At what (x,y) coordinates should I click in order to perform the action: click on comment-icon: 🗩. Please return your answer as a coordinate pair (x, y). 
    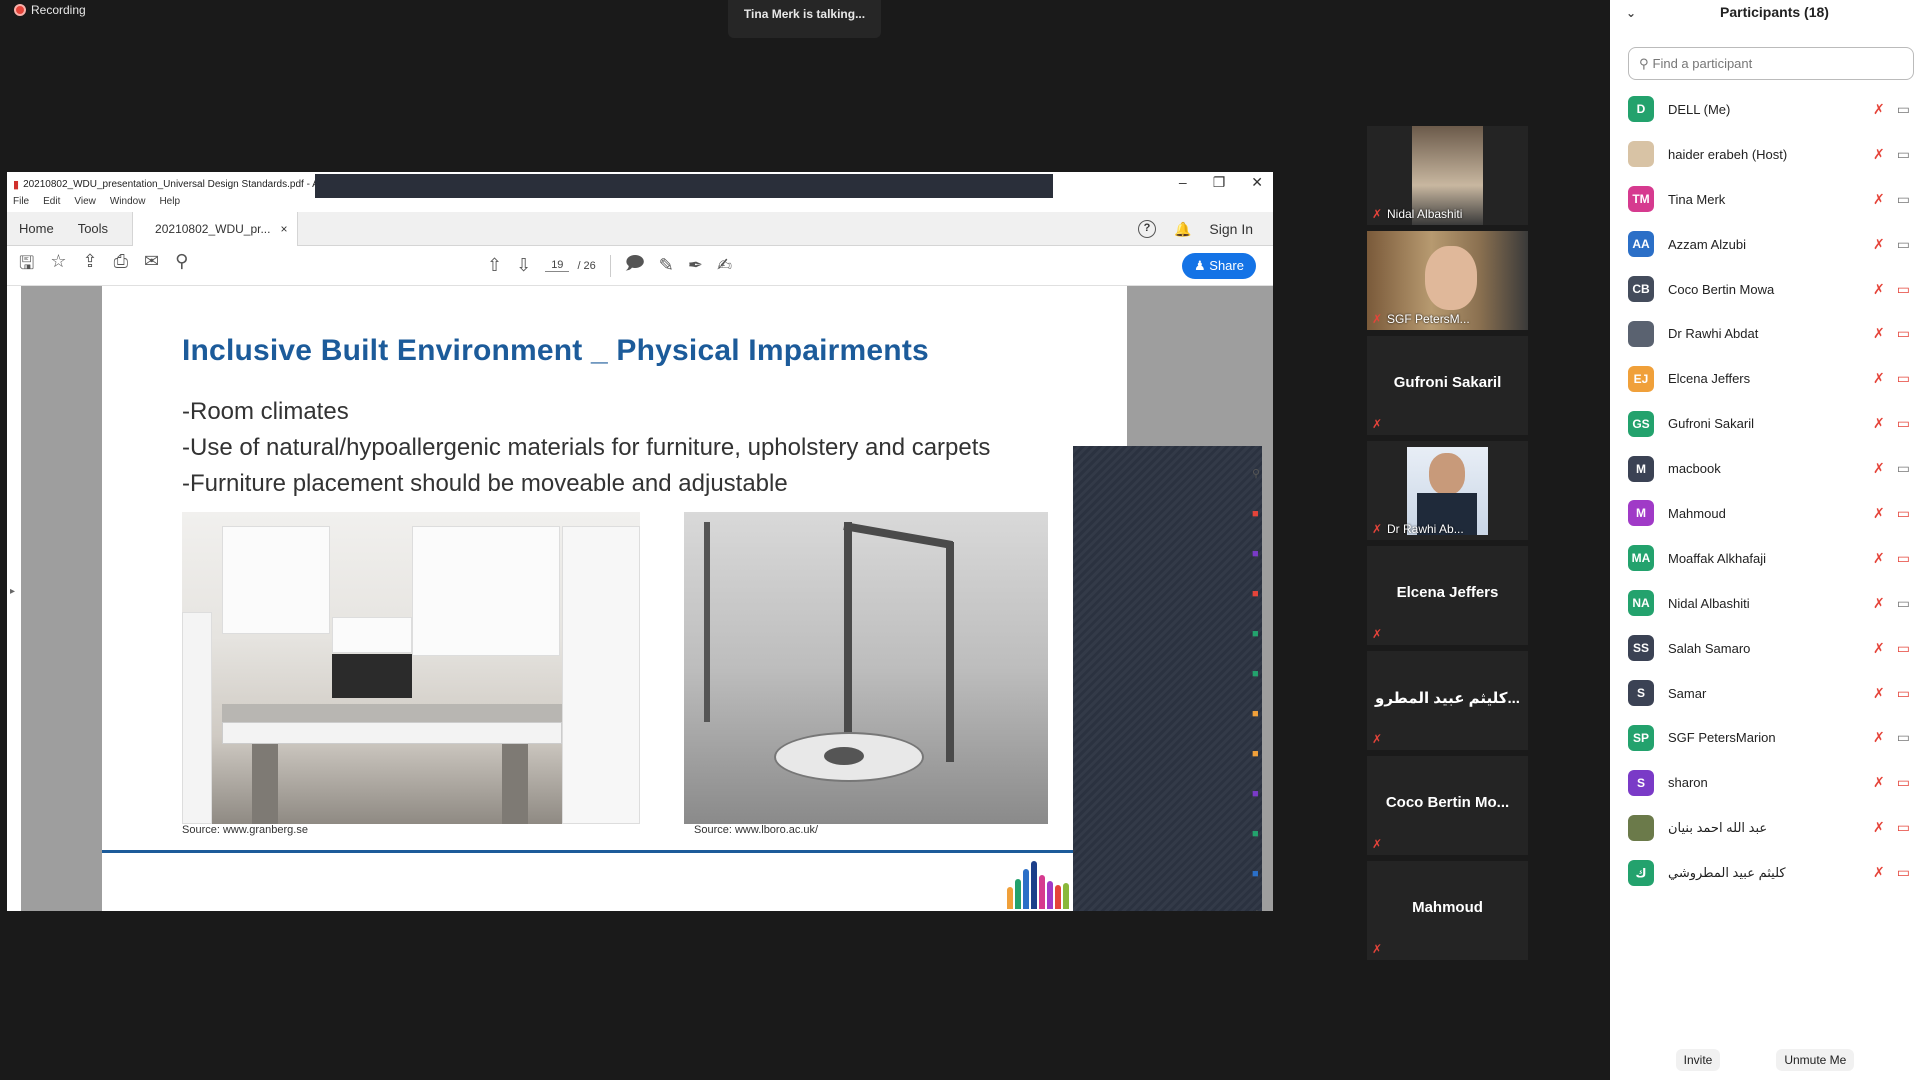
    Looking at the image, I should click on (635, 266).